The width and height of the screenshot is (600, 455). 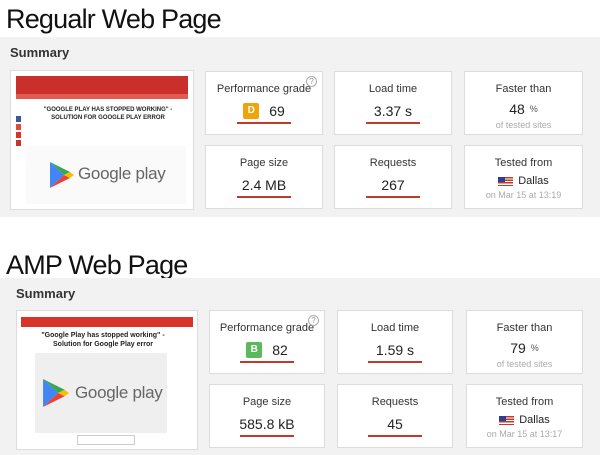 I want to click on performance-score: 82, so click(x=280, y=350).